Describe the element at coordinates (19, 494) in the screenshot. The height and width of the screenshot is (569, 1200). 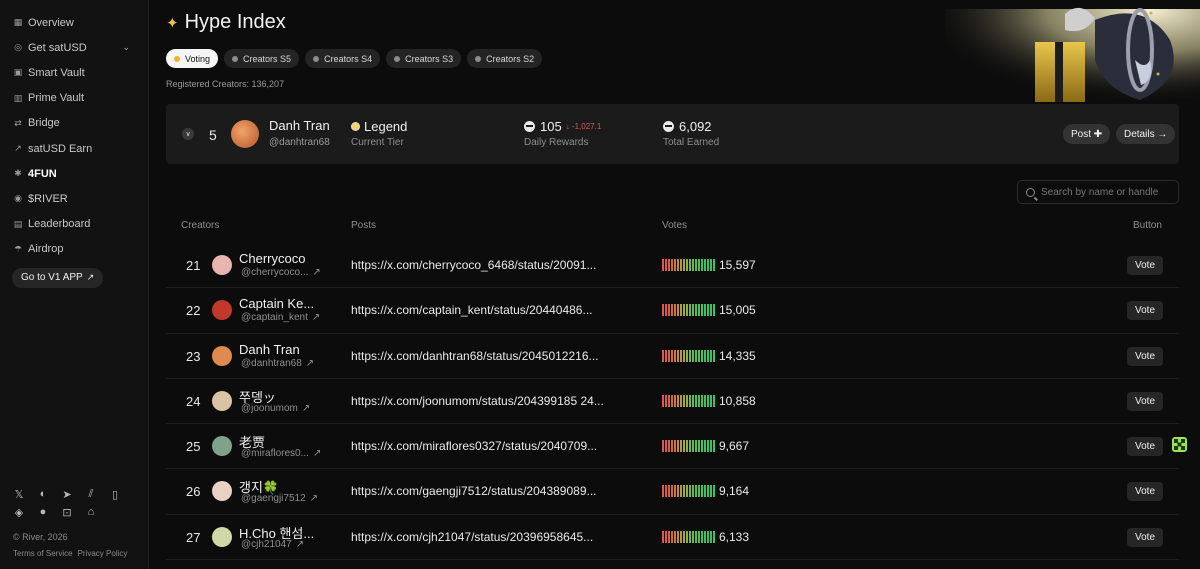
I see `x-twitter-icon: 𝕏` at that location.